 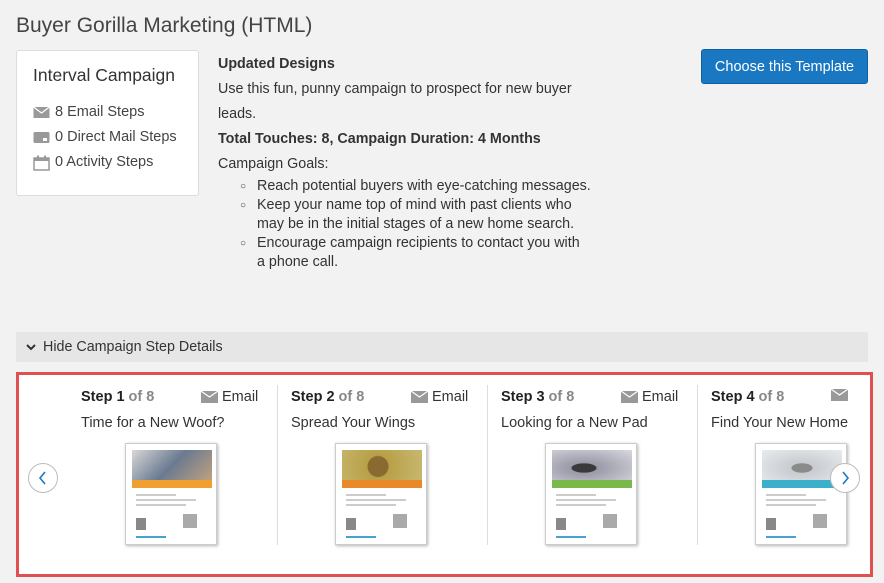 I want to click on email-steps-label: 8 Email Steps, so click(x=100, y=111).